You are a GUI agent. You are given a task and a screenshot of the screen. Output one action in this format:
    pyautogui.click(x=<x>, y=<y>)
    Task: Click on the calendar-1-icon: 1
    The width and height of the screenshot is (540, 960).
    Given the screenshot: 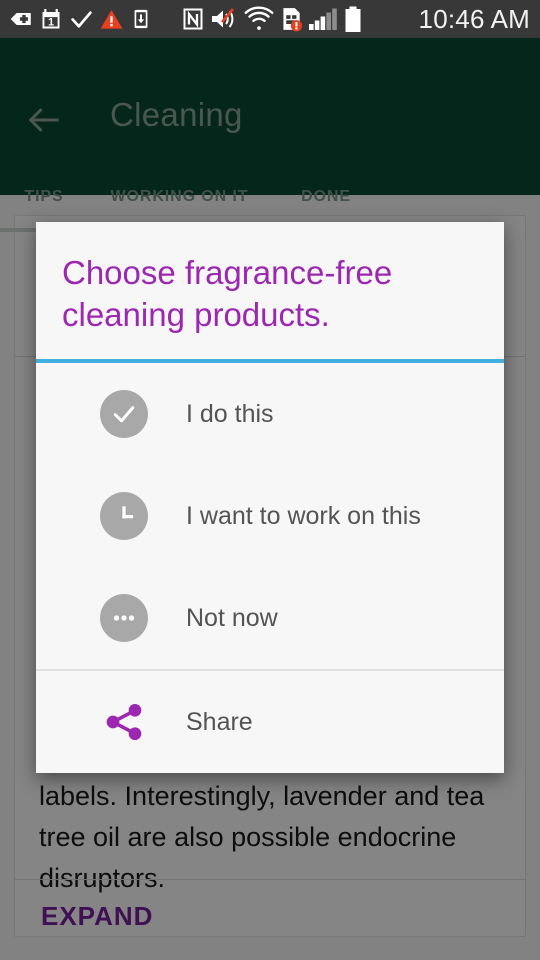 What is the action you would take?
    pyautogui.click(x=51, y=19)
    